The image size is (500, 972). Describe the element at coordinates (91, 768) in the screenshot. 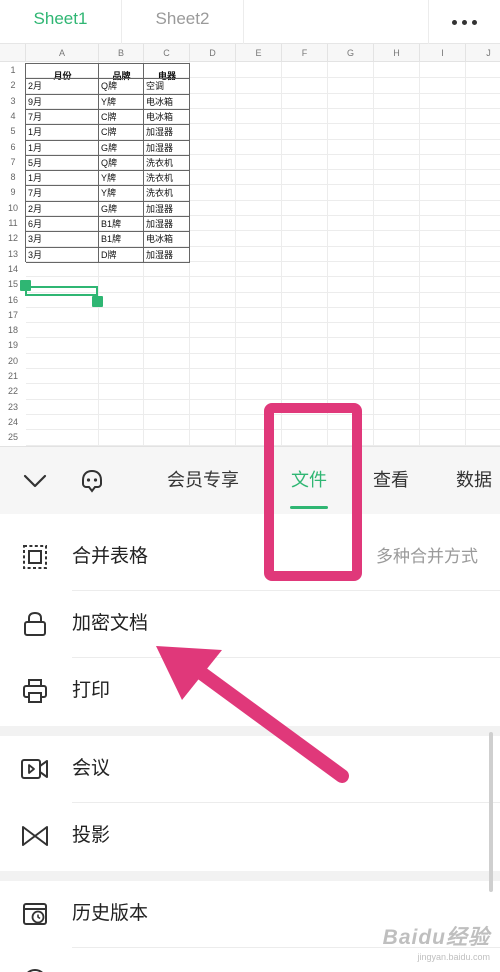

I see `meeting-label: 会议` at that location.